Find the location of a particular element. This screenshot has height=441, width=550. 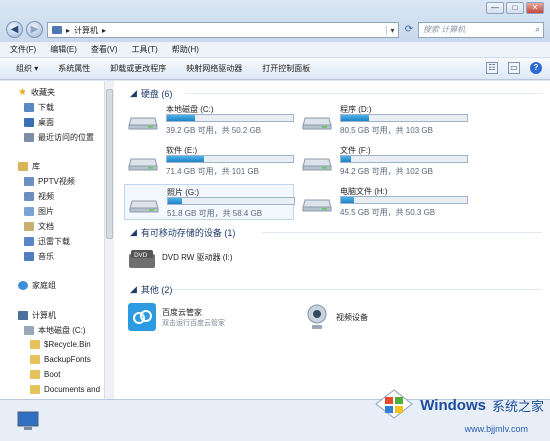

sidebar-item-videos: 视频 is located at coordinates (39, 196).